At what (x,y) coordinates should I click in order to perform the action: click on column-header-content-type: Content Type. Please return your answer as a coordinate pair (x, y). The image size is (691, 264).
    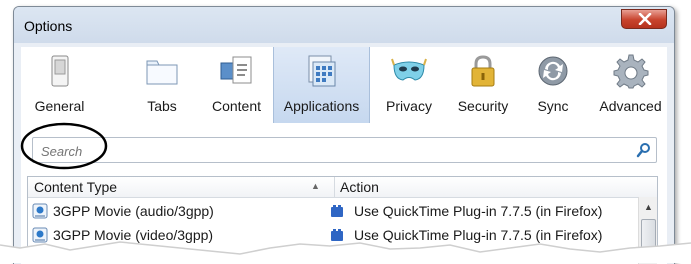
    Looking at the image, I should click on (75, 187).